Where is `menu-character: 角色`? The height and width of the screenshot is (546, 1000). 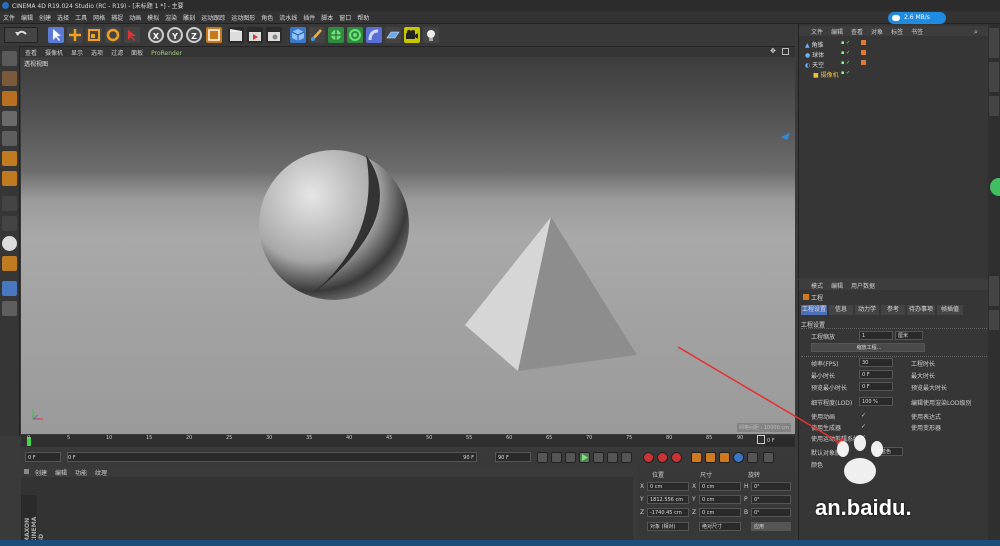
menu-character: 角色 is located at coordinates (267, 17).